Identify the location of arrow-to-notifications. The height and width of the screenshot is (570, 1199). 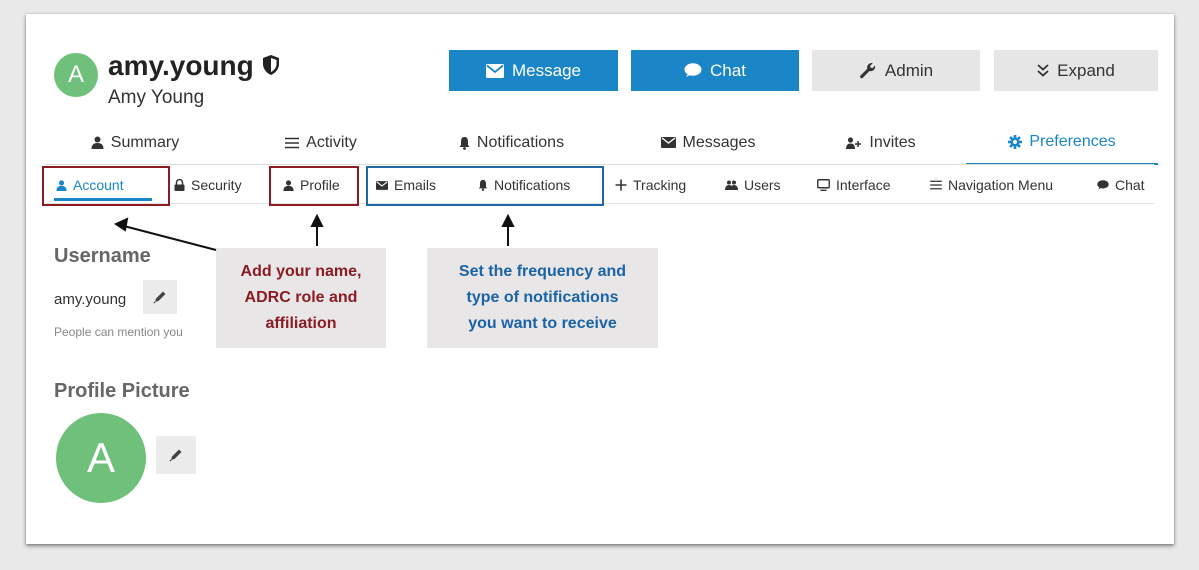
(508, 229).